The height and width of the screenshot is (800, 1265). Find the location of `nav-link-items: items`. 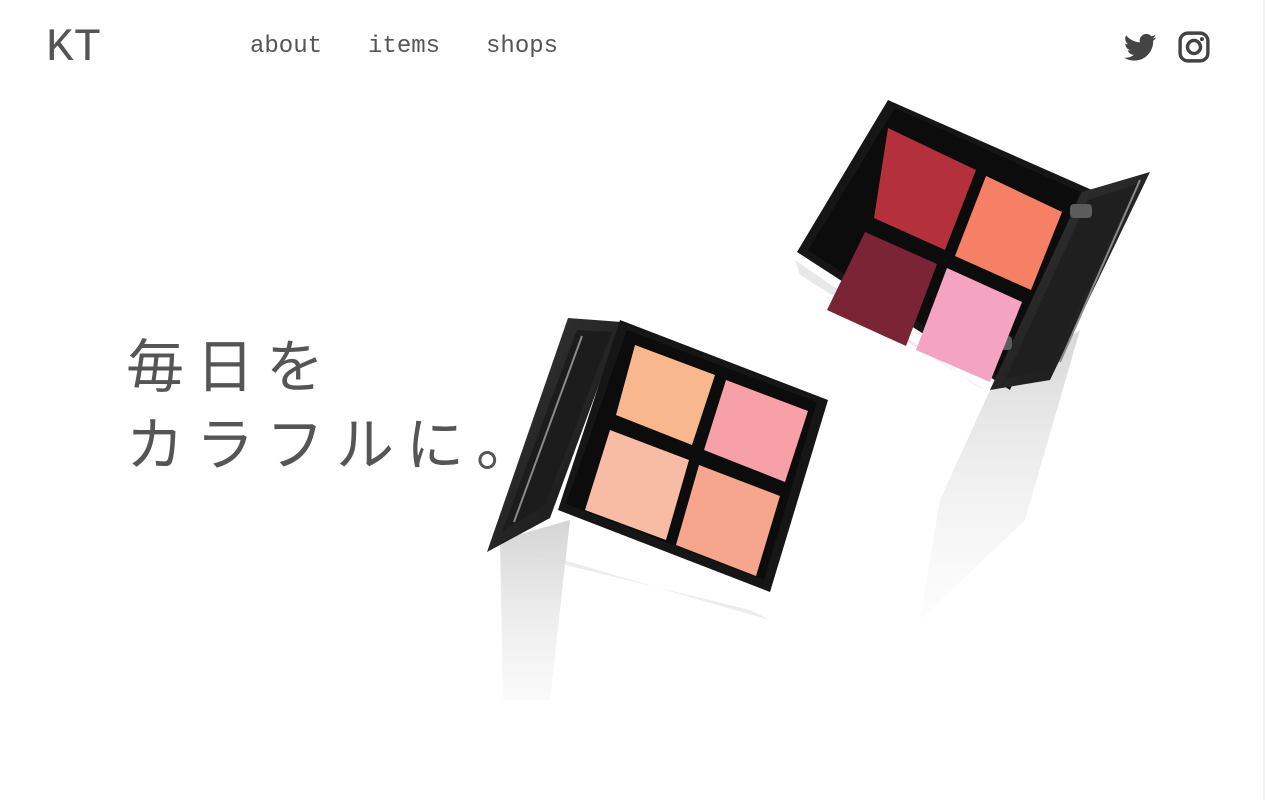

nav-link-items: items is located at coordinates (404, 47).